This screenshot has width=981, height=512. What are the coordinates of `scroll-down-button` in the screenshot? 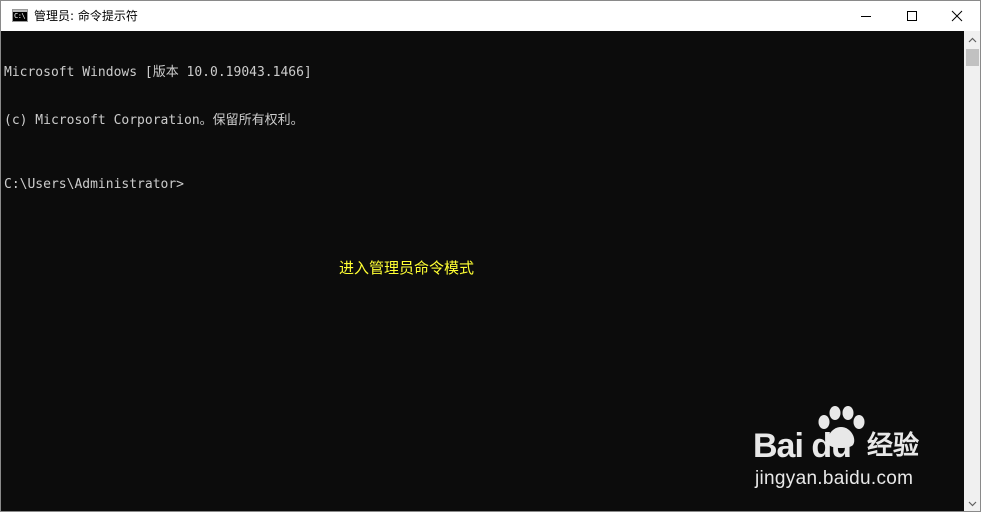 It's located at (972, 503).